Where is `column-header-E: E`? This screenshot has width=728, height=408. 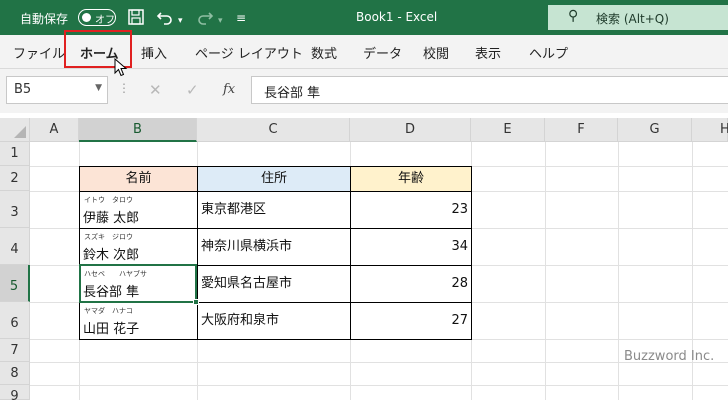
column-header-E: E is located at coordinates (508, 130).